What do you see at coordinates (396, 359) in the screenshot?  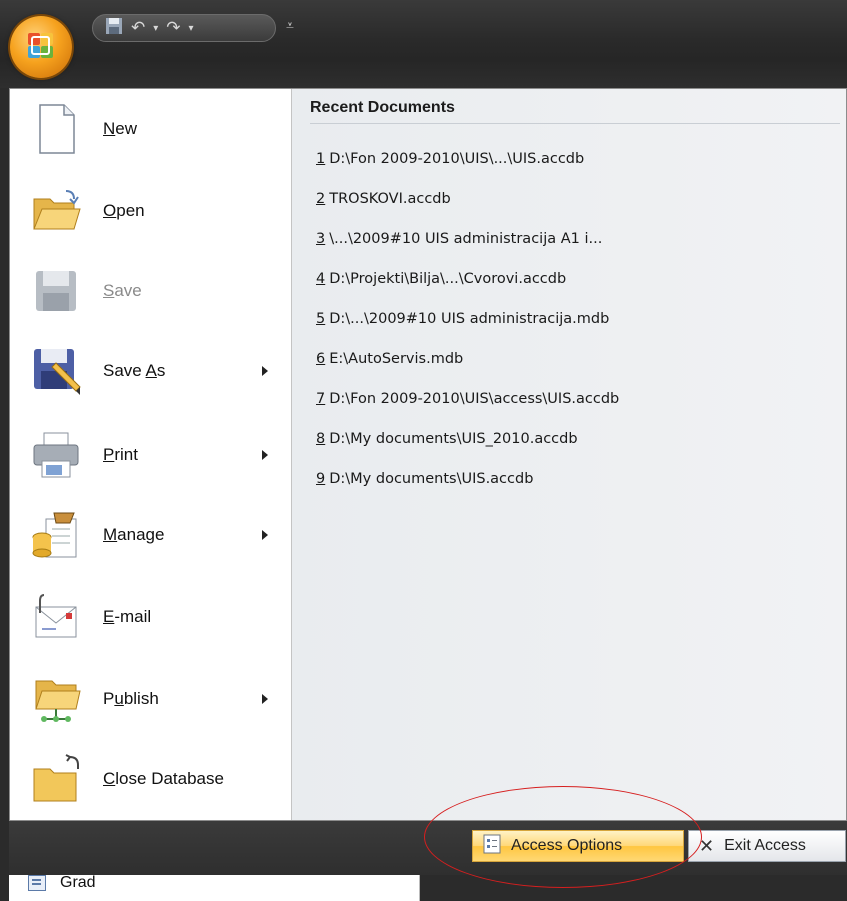 I see `recent-document-path: E:\AutoServis.mdb` at bounding box center [396, 359].